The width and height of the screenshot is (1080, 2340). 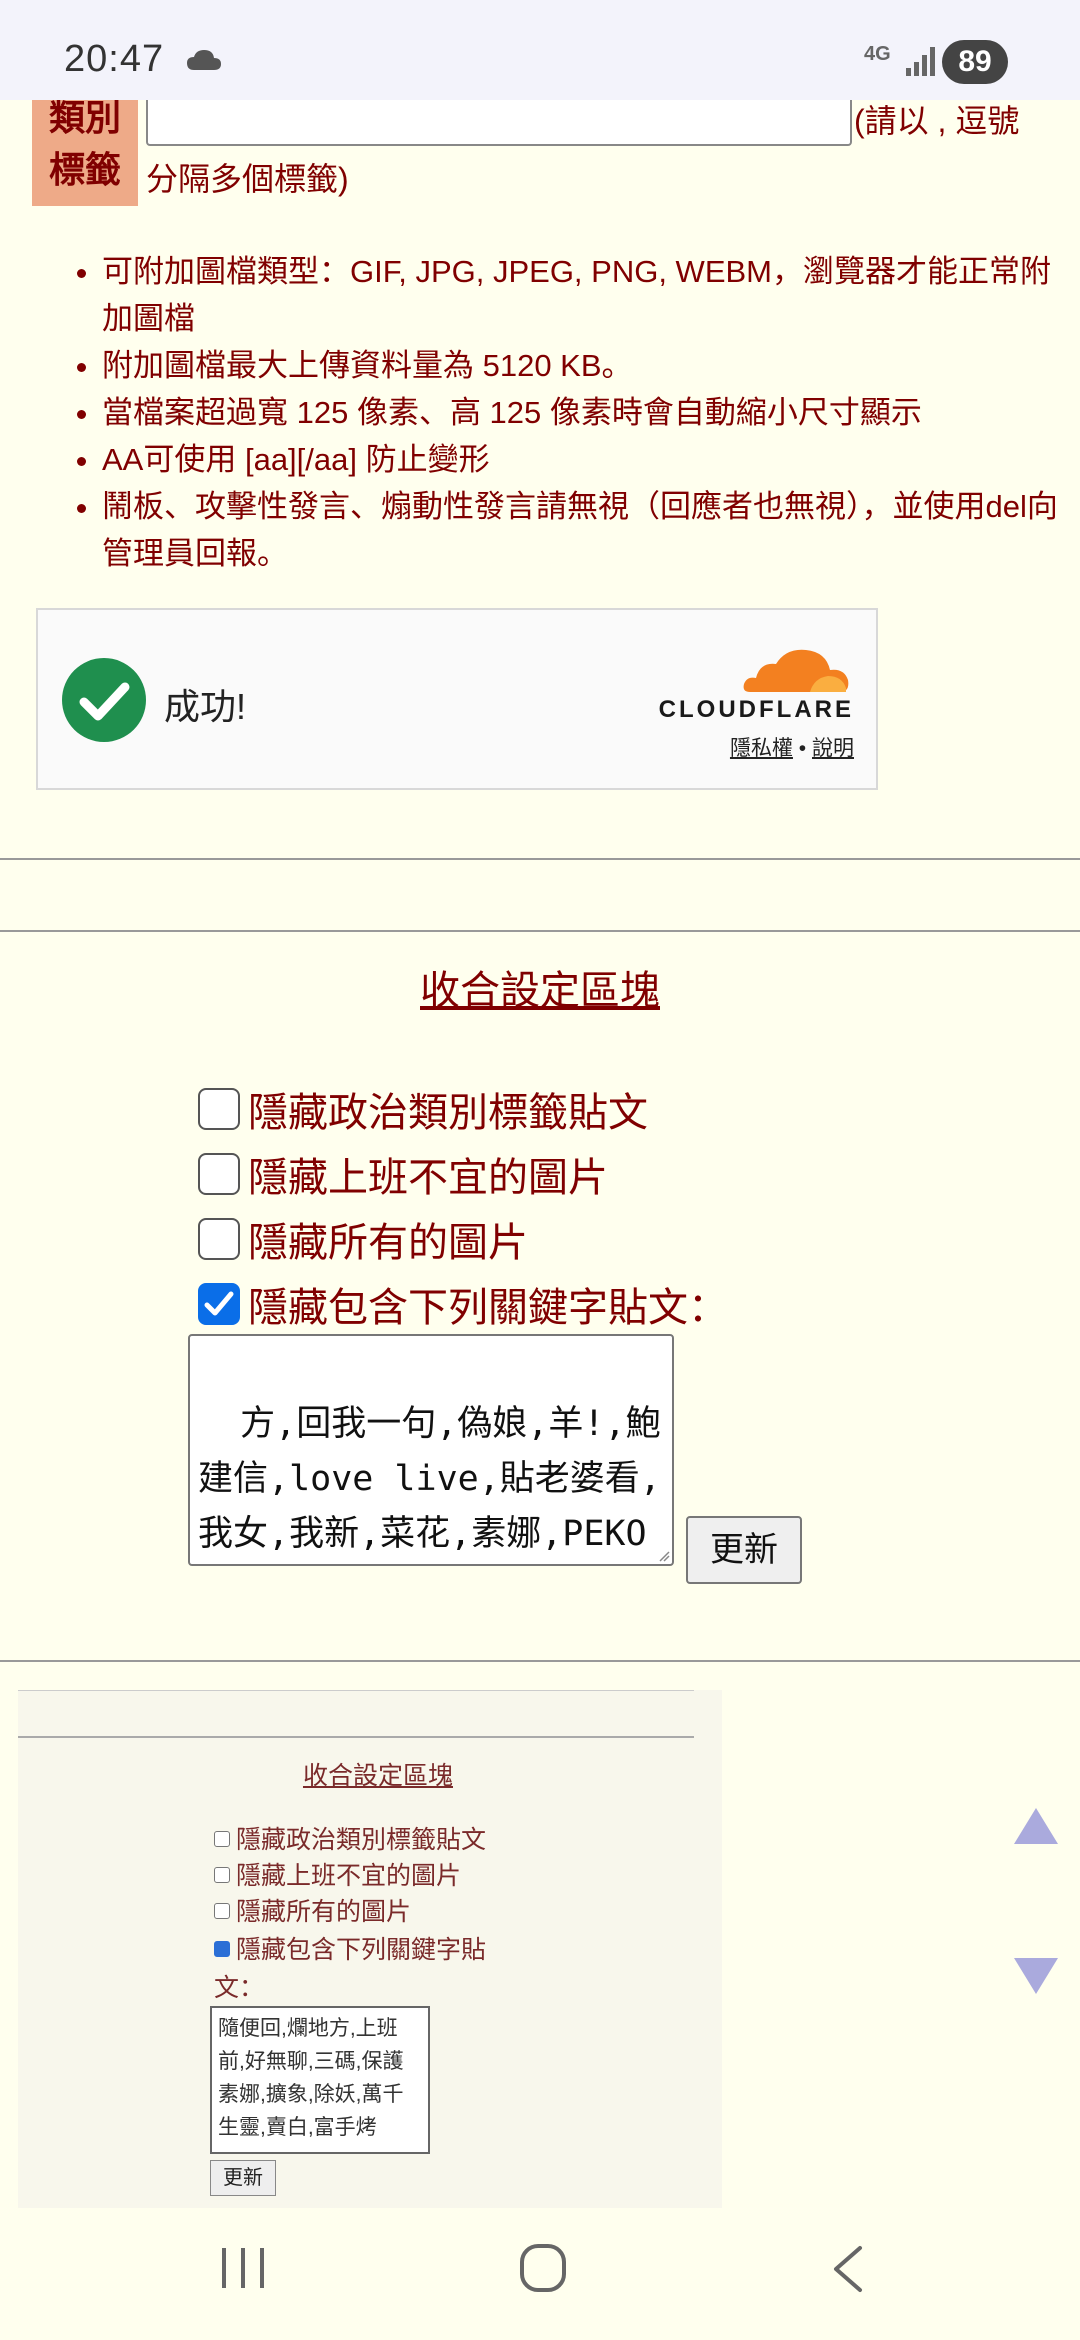 I want to click on hide-nsfw-checkbox, so click(x=219, y=1174).